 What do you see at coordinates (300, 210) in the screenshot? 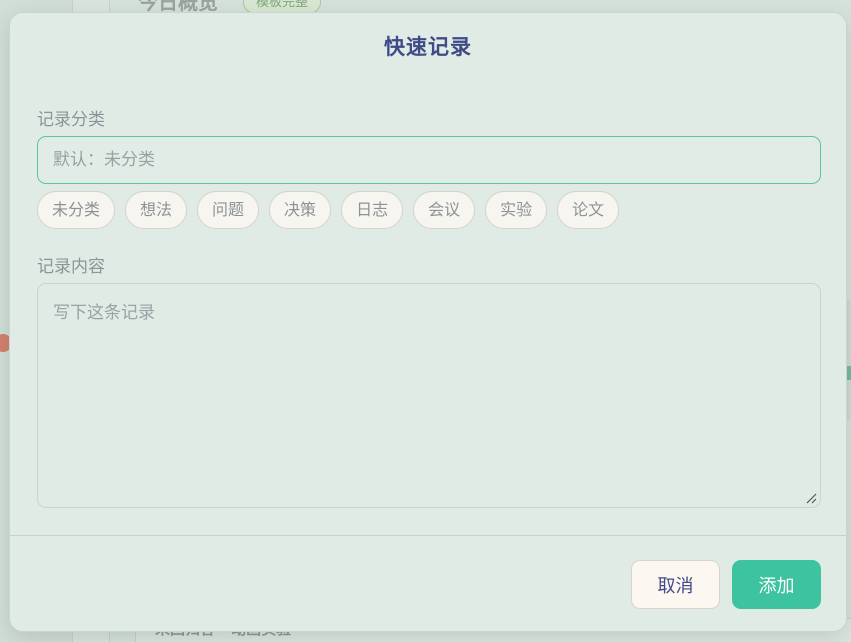
I see `category-chip-decision: 决策` at bounding box center [300, 210].